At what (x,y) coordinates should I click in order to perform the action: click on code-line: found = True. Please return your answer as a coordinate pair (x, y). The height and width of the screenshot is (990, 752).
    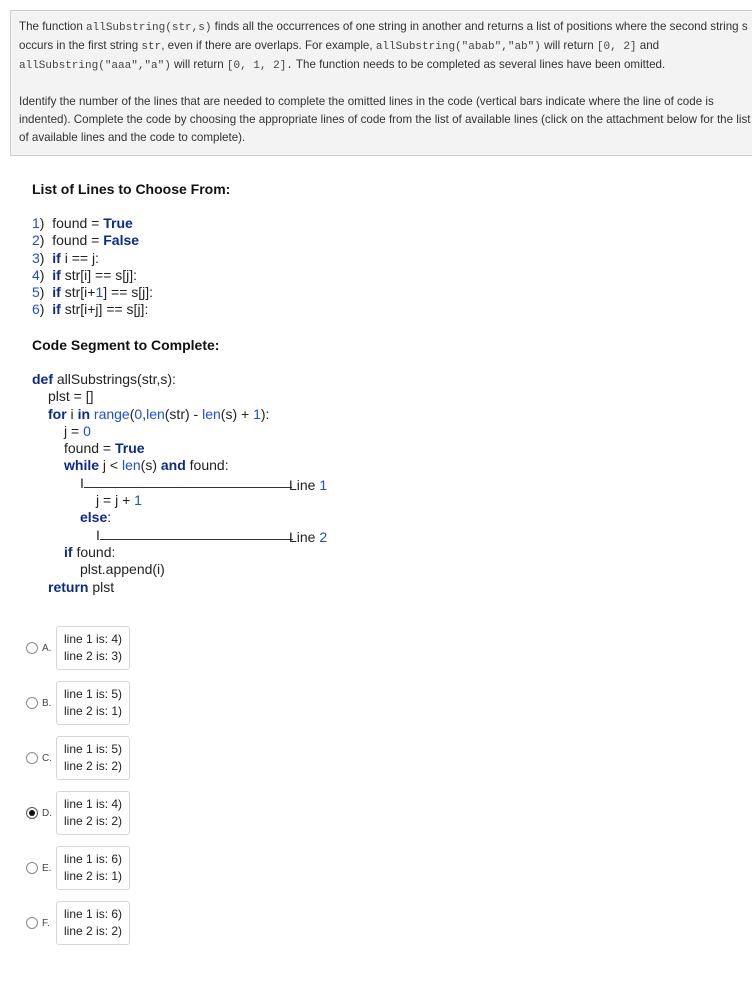
    Looking at the image, I should click on (162, 448).